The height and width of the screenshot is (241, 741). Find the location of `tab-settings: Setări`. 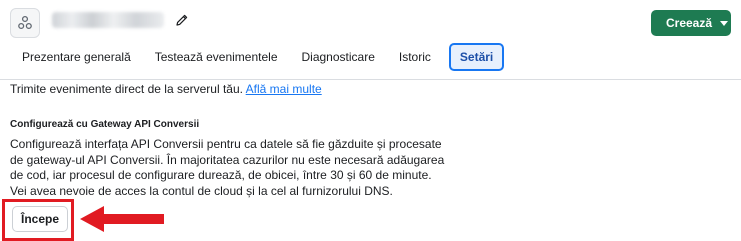

tab-settings: Setări is located at coordinates (476, 57).